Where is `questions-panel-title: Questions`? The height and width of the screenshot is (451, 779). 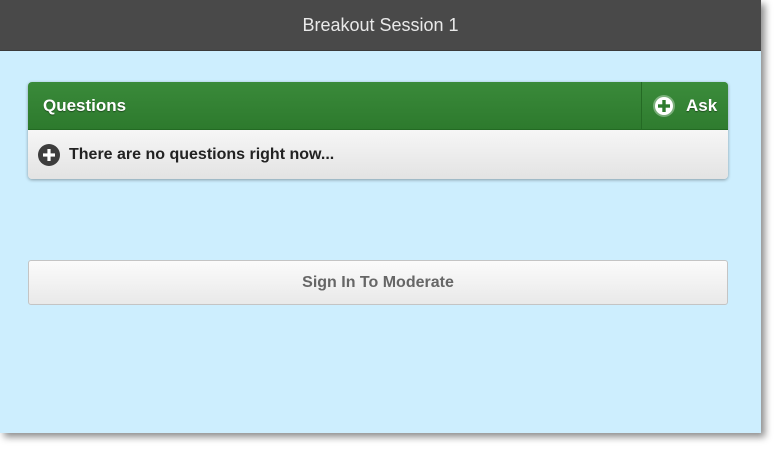 questions-panel-title: Questions is located at coordinates (85, 105).